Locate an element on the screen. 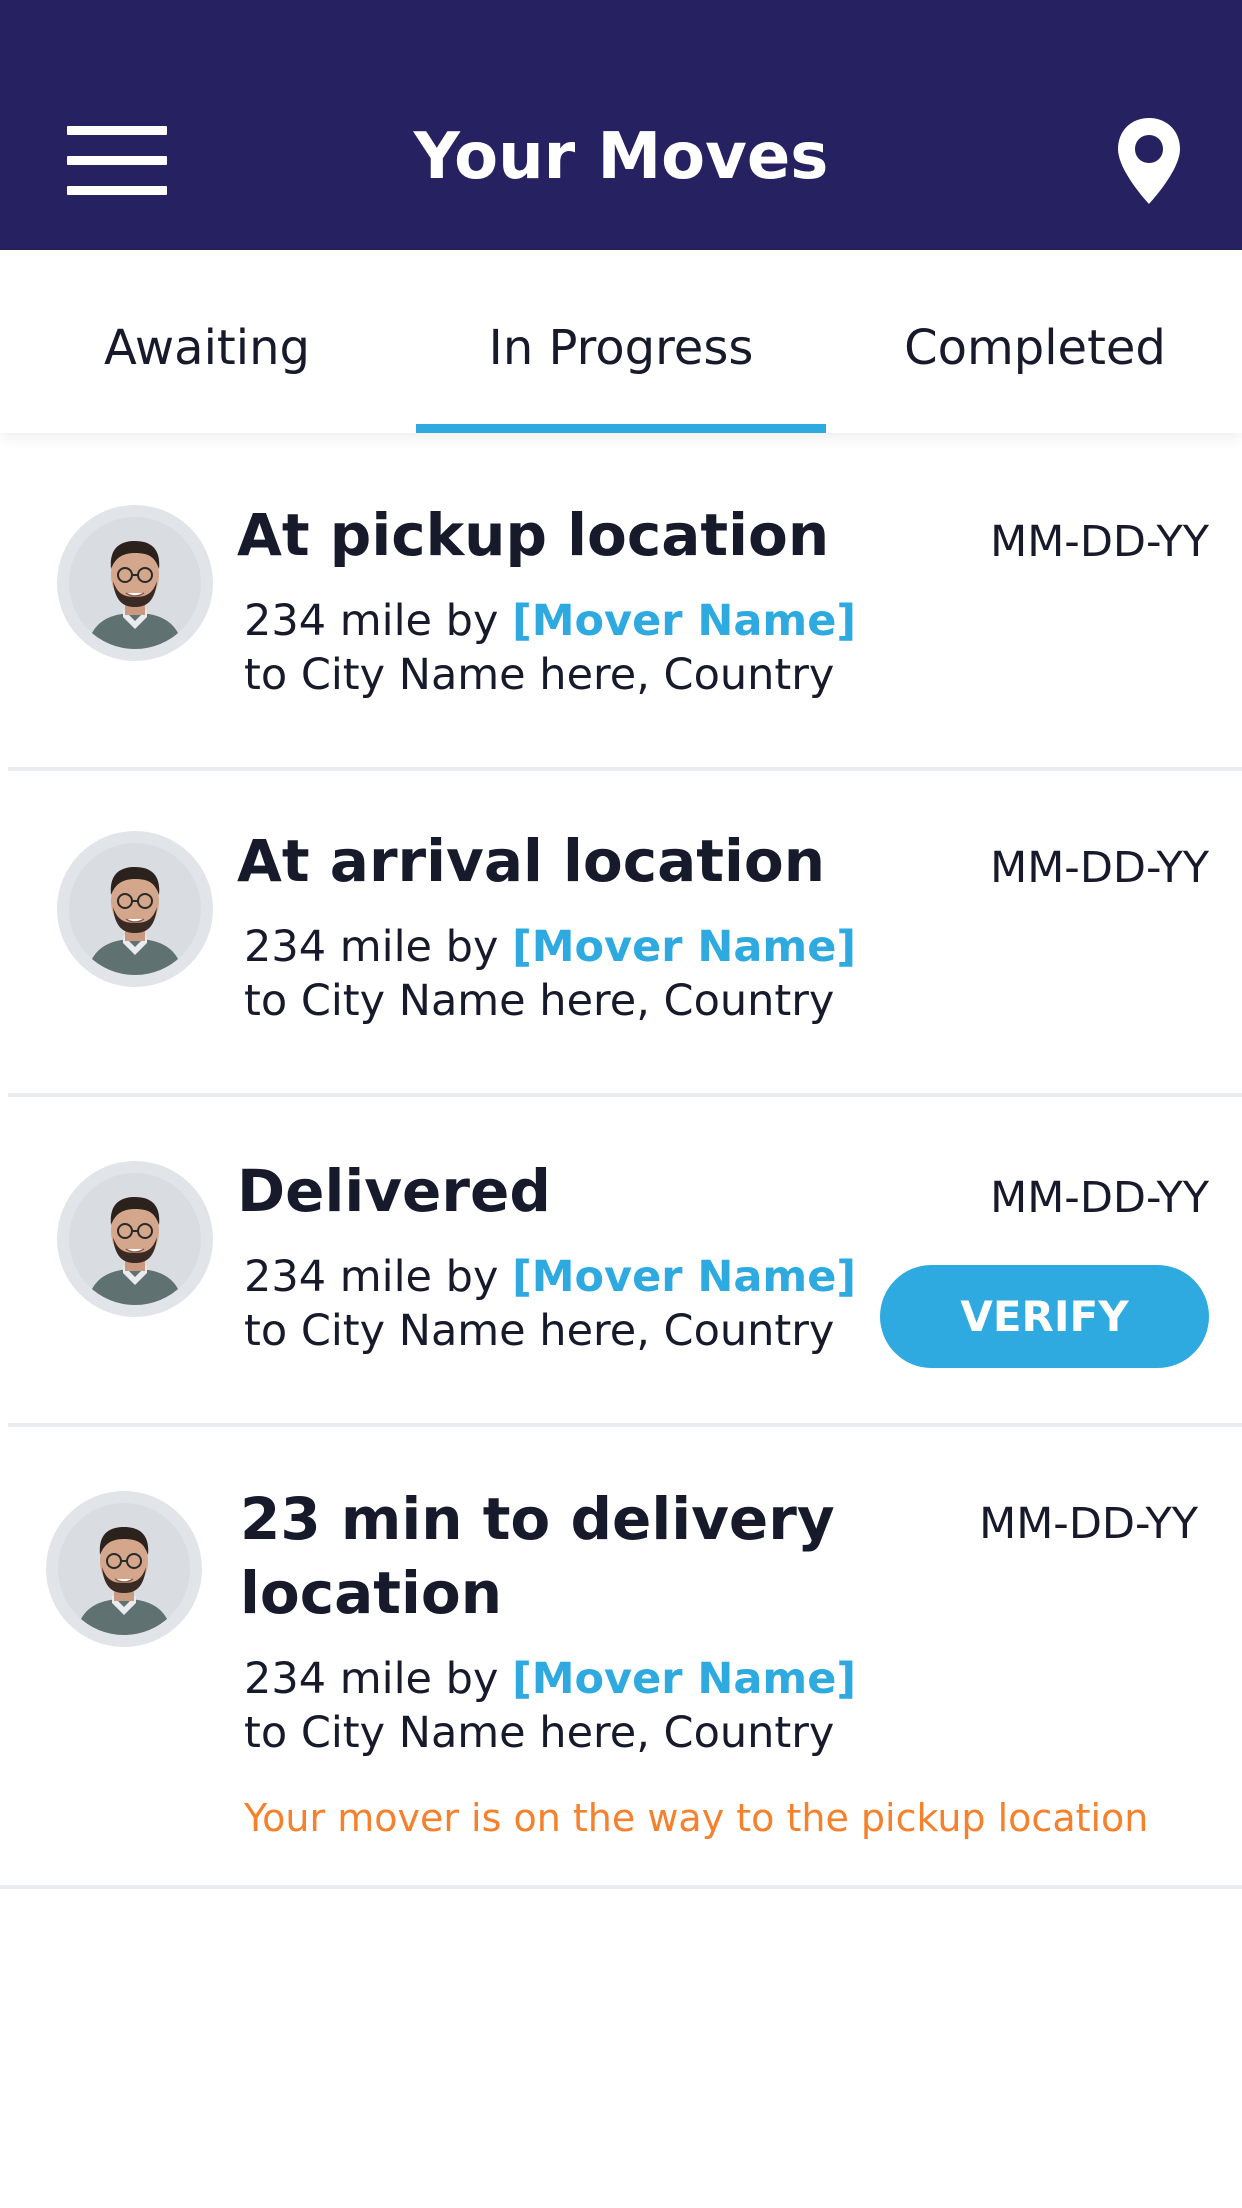  move-status-title-line2: location is located at coordinates (371, 1593).